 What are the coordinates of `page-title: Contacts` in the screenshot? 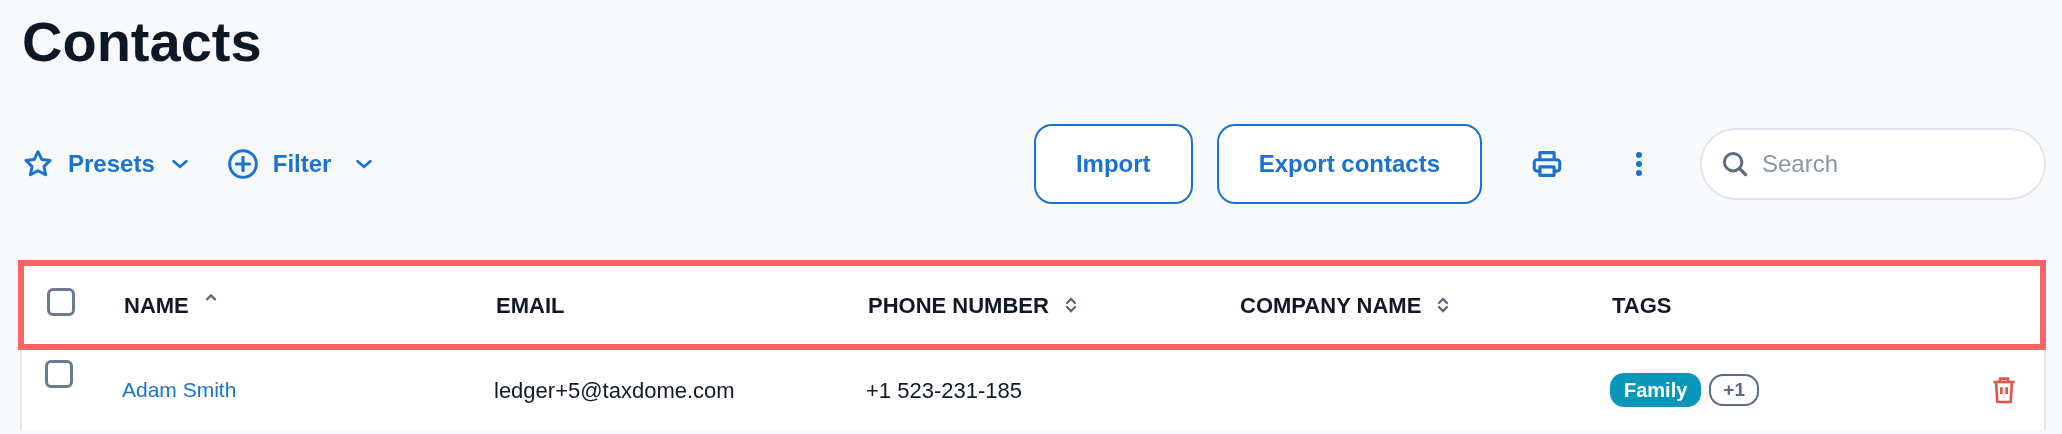 It's located at (142, 42).